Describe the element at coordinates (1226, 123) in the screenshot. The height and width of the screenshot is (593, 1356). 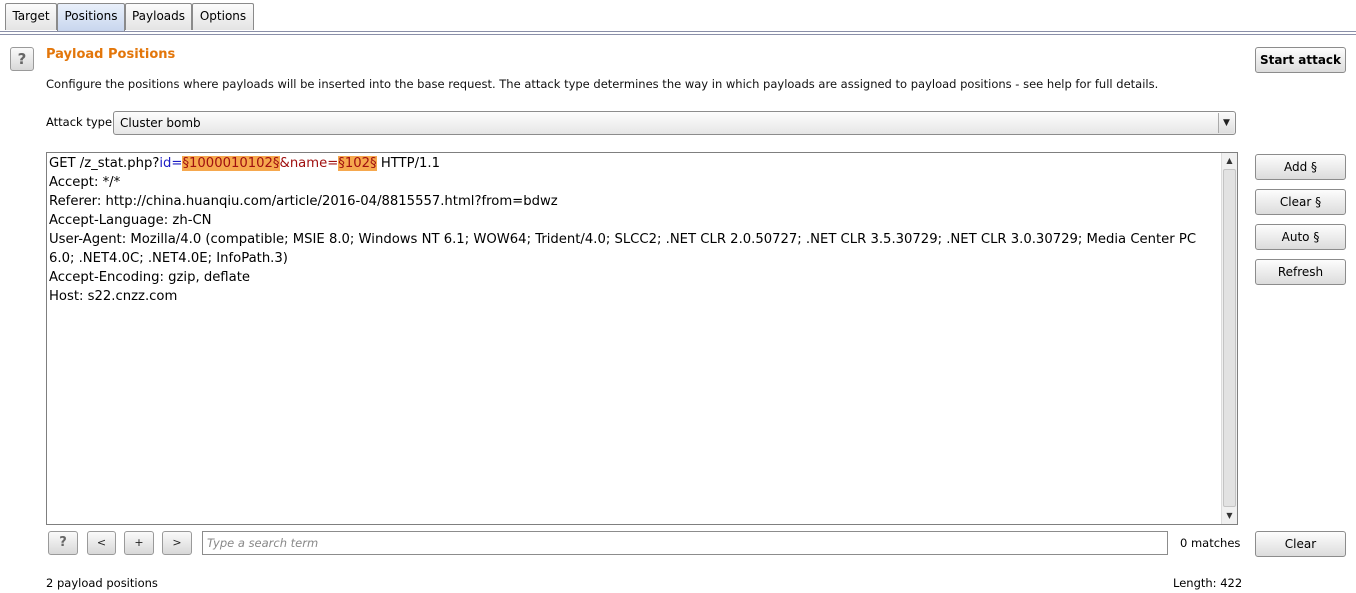
I see `chevron-down-icon: ▼` at that location.